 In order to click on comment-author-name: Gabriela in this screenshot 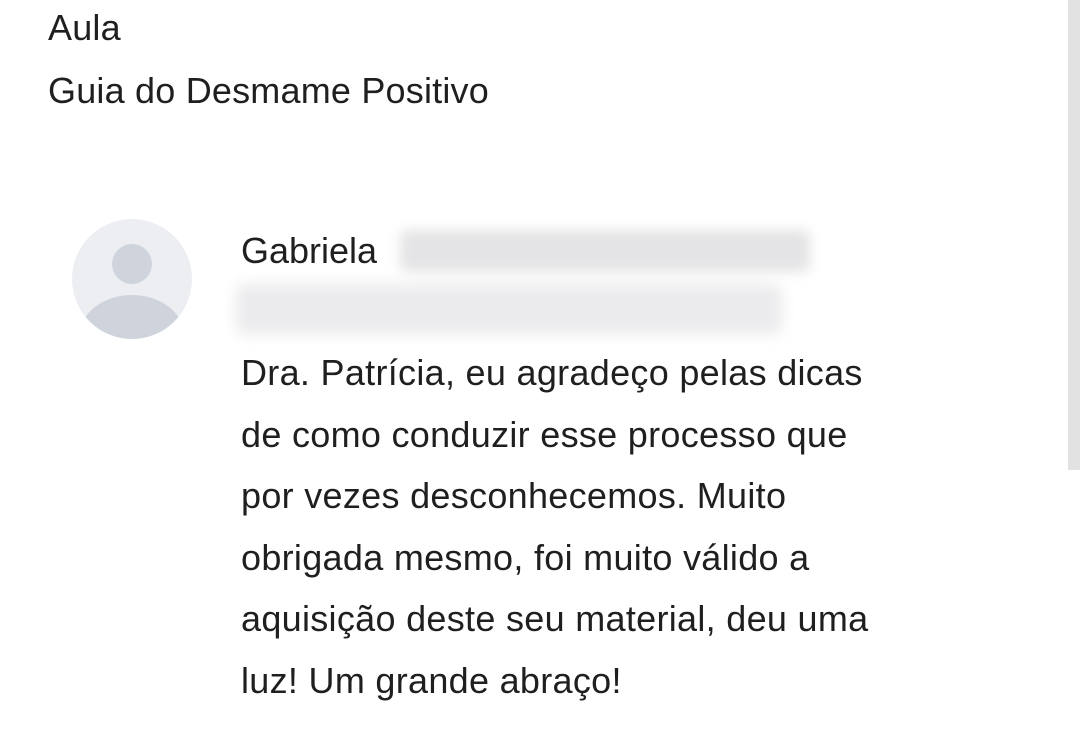, I will do `click(309, 250)`.